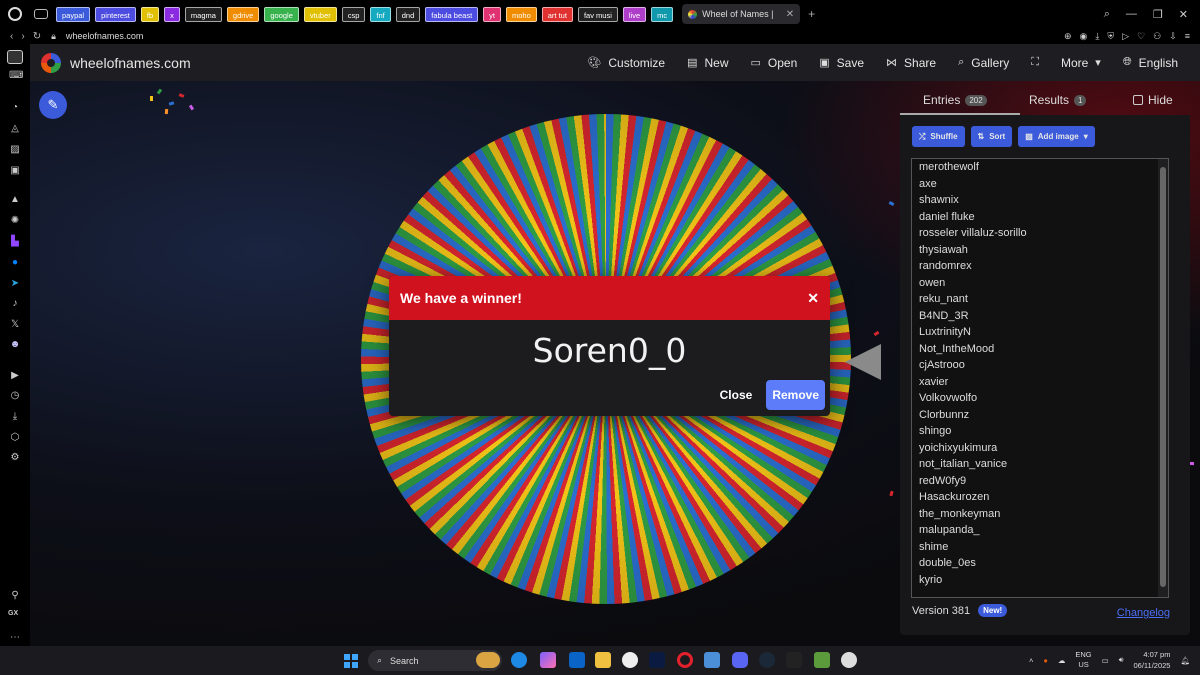  I want to click on url-field: wheelofnames.com, so click(105, 36).